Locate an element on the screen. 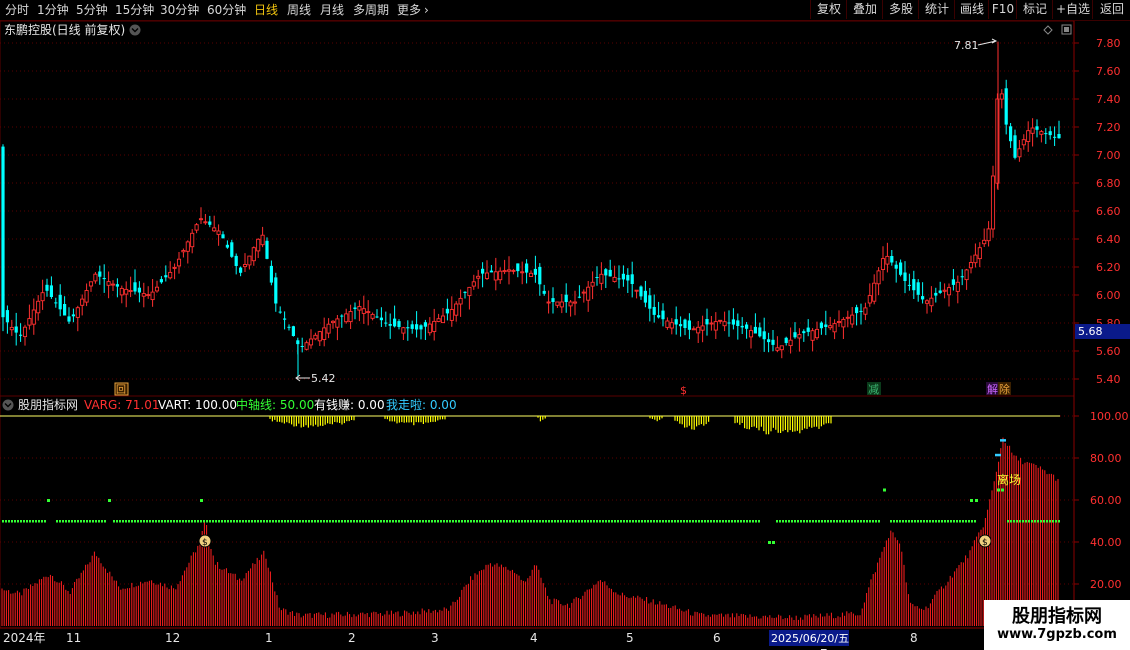 Image resolution: width=1130 pixels, height=650 pixels. exit-signal-label: 离场 is located at coordinates (1009, 479).